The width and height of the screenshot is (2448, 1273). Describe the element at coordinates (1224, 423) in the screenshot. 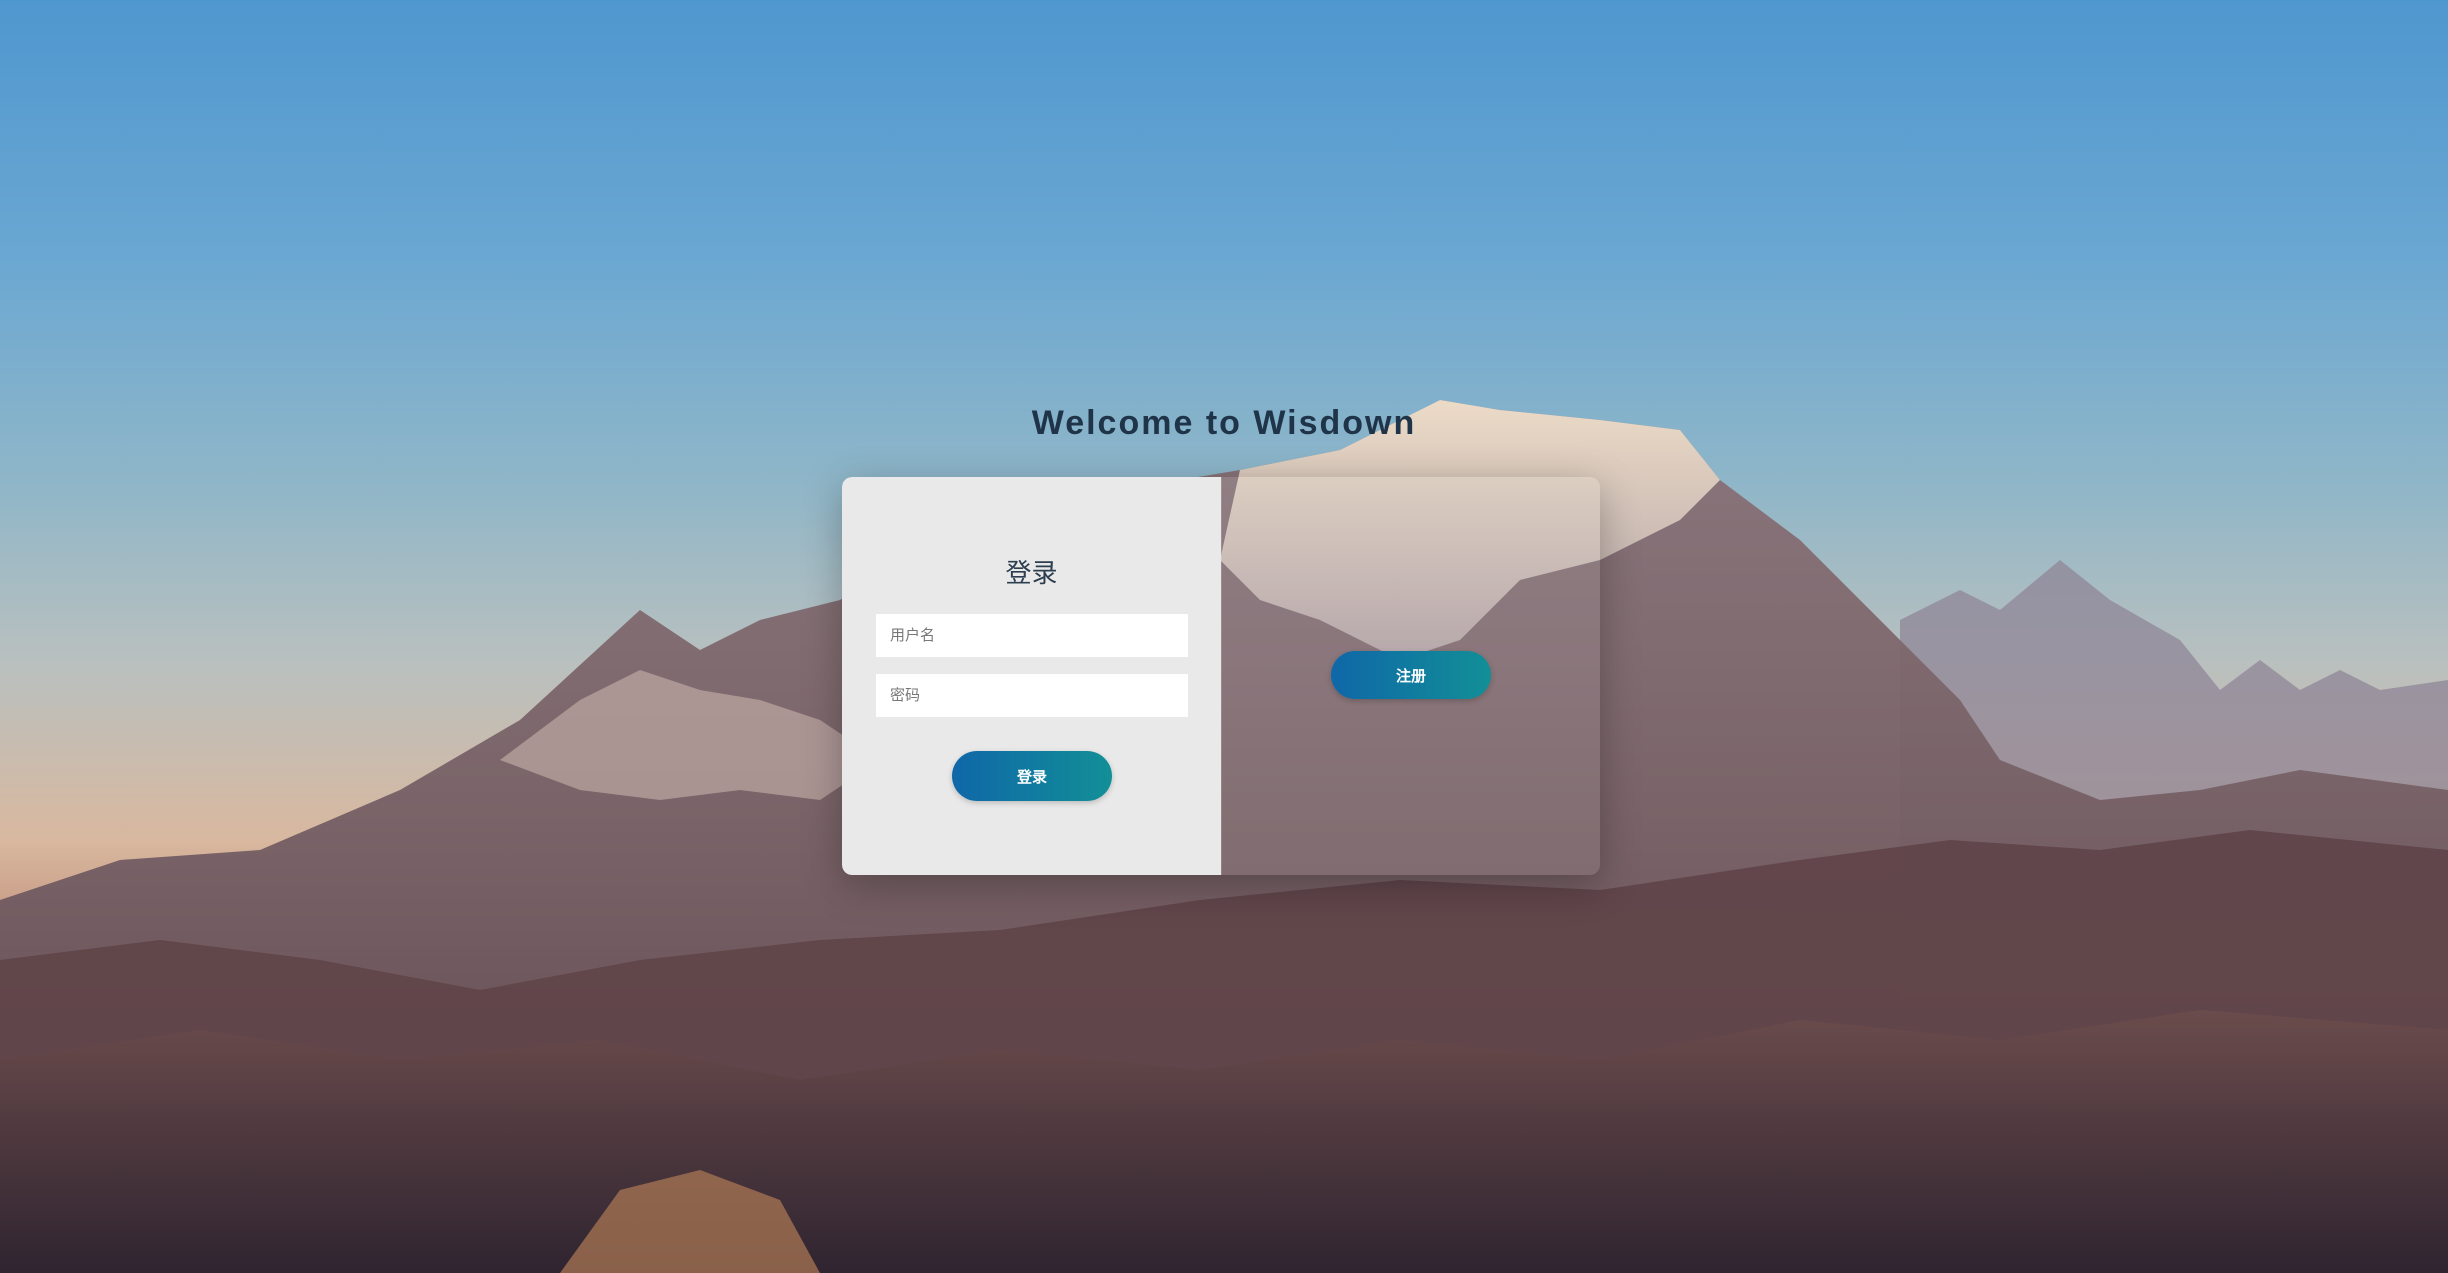

I see `welcome-heading: Welcome to Wisdown` at that location.